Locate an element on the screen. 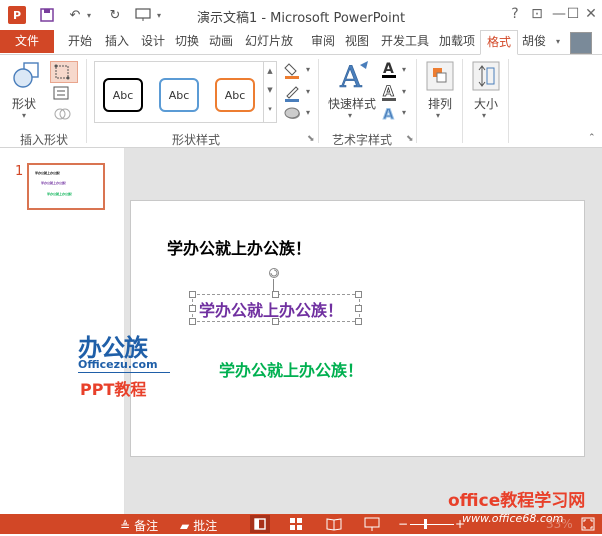 The image size is (602, 536). text-fill-icon: A is located at coordinates (390, 69).